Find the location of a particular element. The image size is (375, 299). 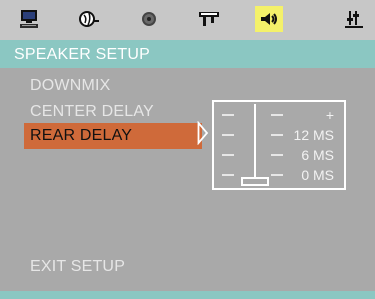

menu-item-rear-delay: REAR DELAY is located at coordinates (113, 136).